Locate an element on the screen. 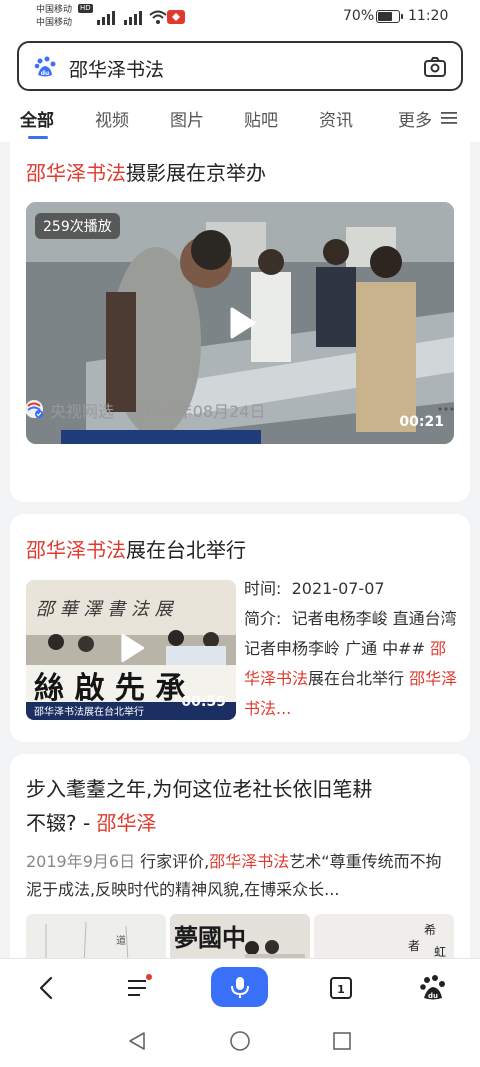 The width and height of the screenshot is (480, 1067). system-navigation-bar is located at coordinates (240, 1043).